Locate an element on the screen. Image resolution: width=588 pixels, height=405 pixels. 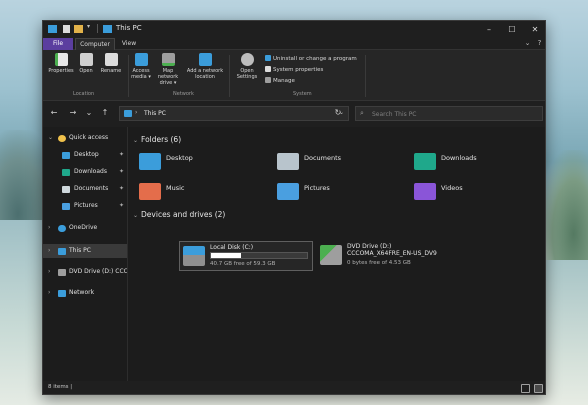
details-view-button is located at coordinates (525, 388).